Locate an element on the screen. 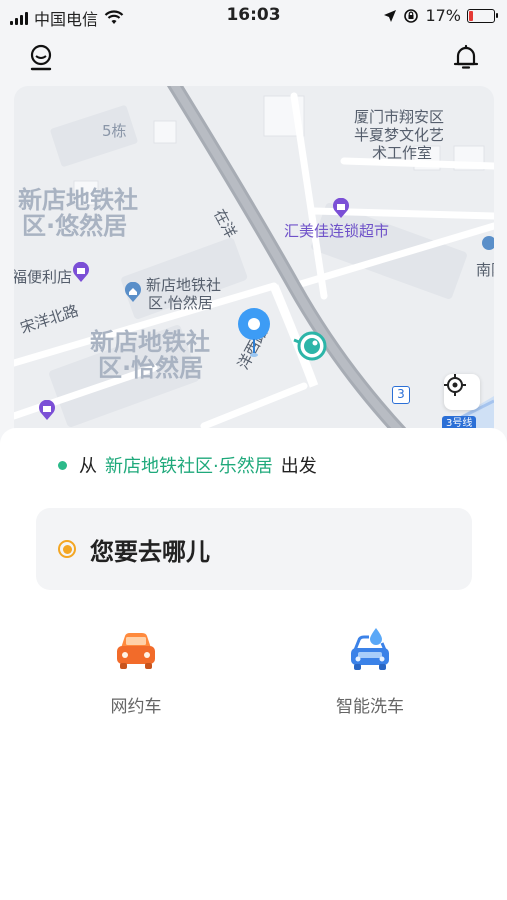  map-label-district-2a: 新店地铁社 is located at coordinates (184, 285).